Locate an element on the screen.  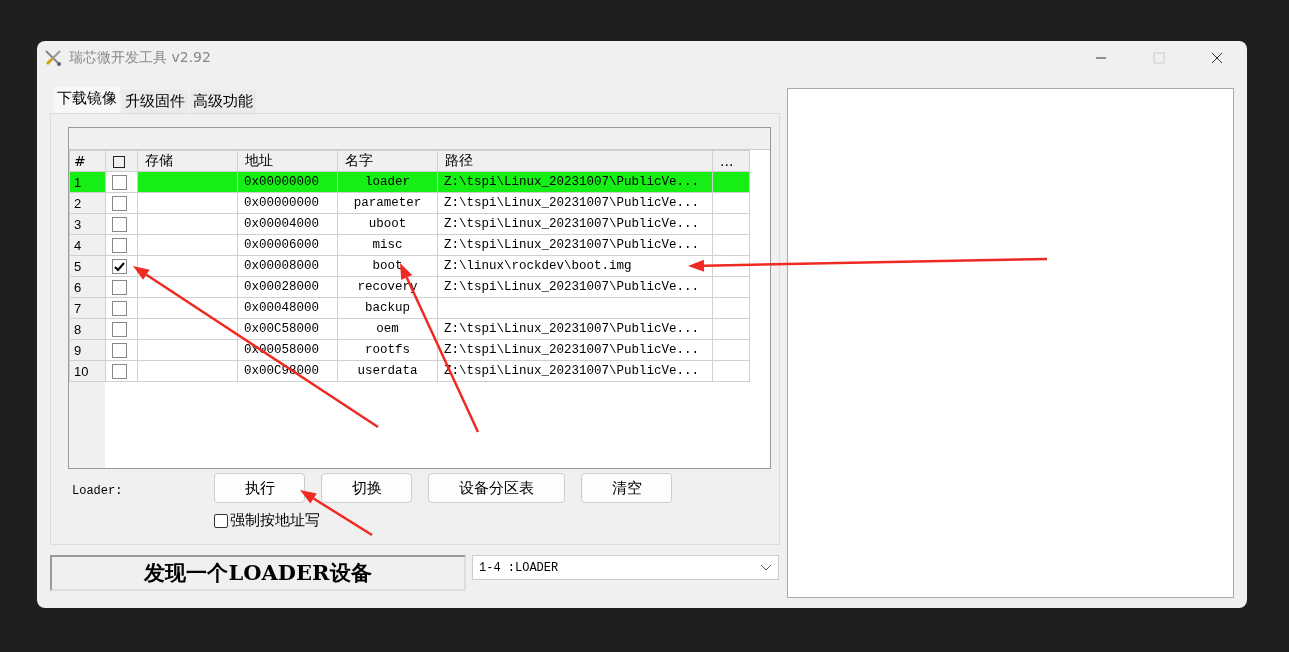
chevron-down-icon is located at coordinates (766, 567).